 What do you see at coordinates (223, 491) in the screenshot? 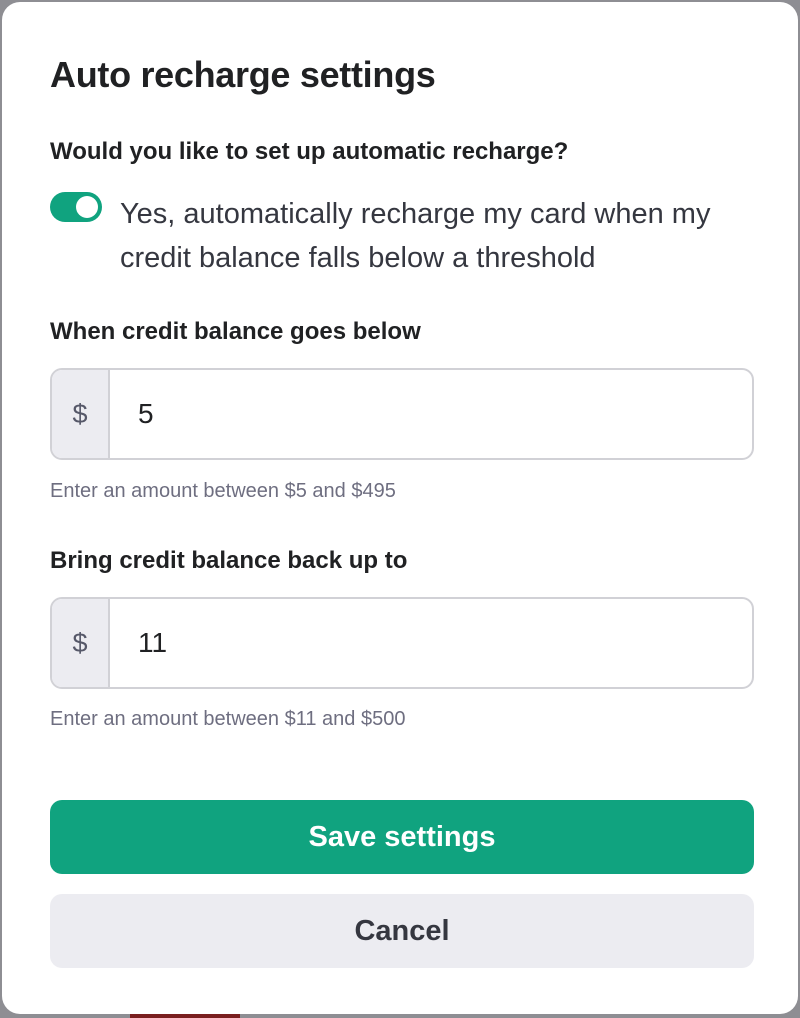
I see `threshold-helper-text: Enter an amount between $5 and $495` at bounding box center [223, 491].